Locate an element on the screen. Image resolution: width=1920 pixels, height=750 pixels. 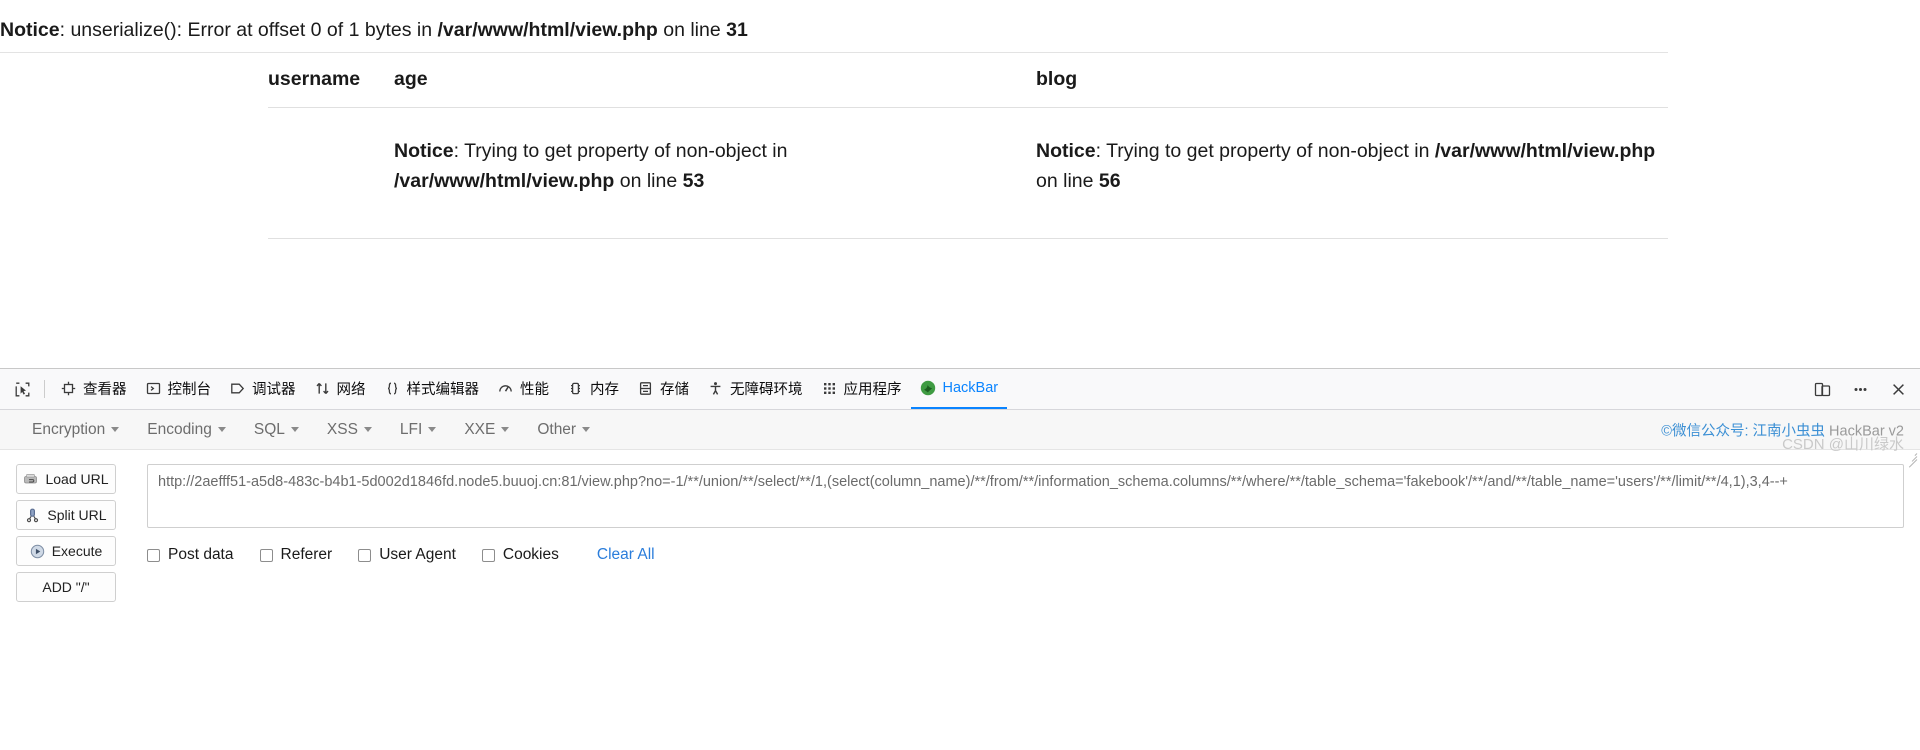
split-url-button: Split URL is located at coordinates (66, 515).